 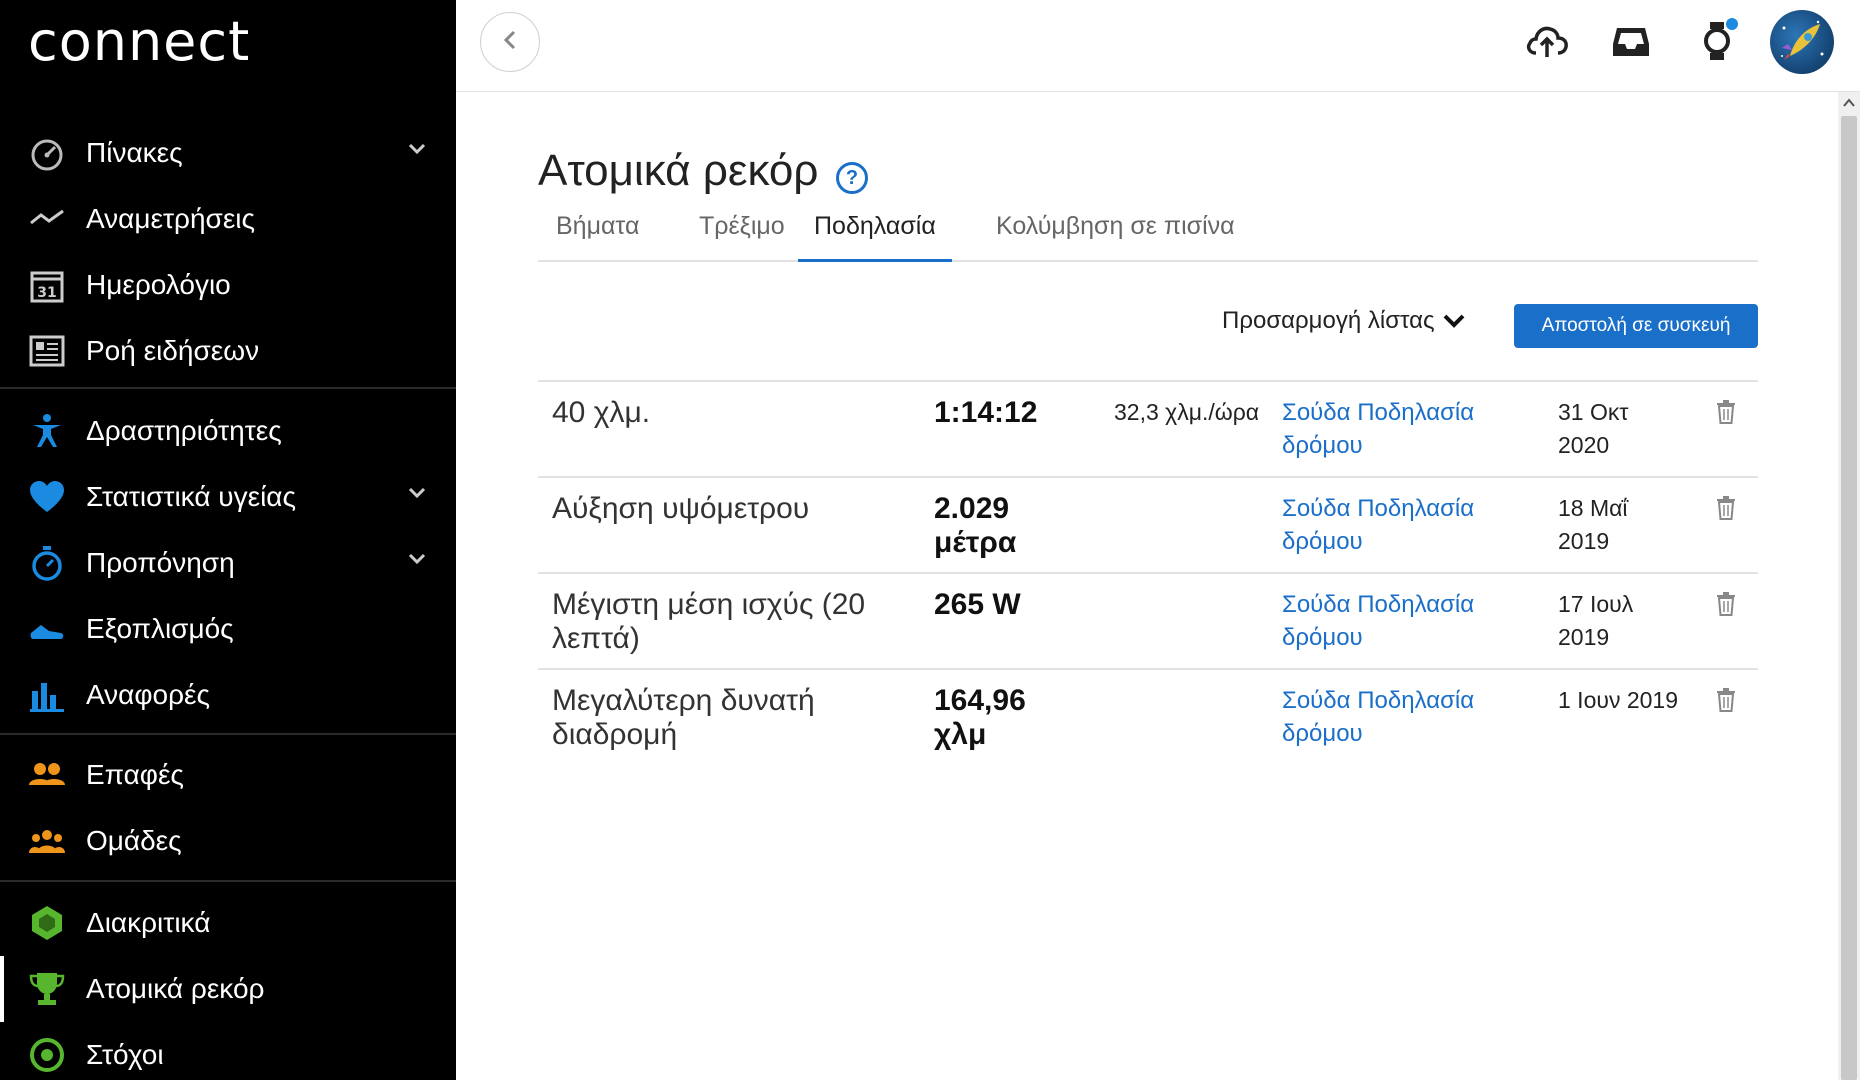 What do you see at coordinates (1717, 41) in the screenshot?
I see `watch-icon` at bounding box center [1717, 41].